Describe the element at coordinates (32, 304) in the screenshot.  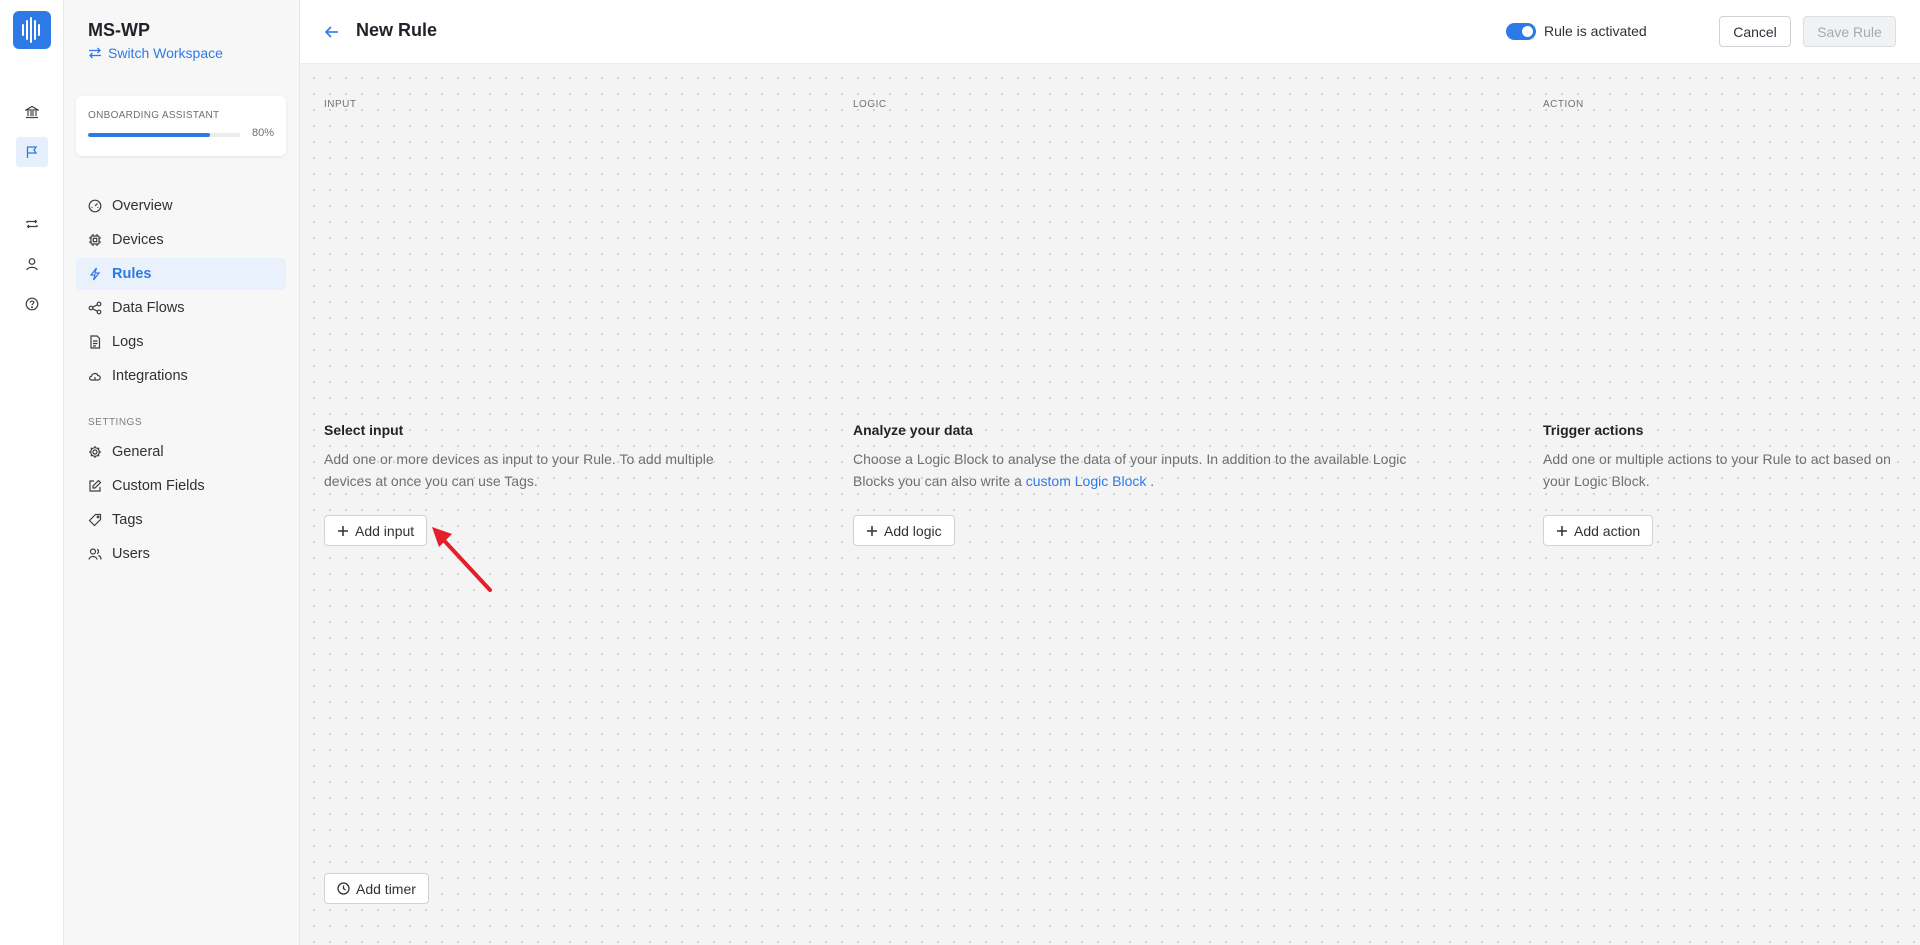
I see `help-icon` at that location.